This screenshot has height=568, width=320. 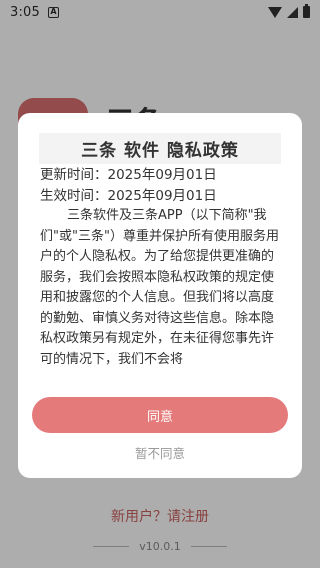 I want to click on dialog-title: 三条 软件 隐私政策, so click(x=160, y=148).